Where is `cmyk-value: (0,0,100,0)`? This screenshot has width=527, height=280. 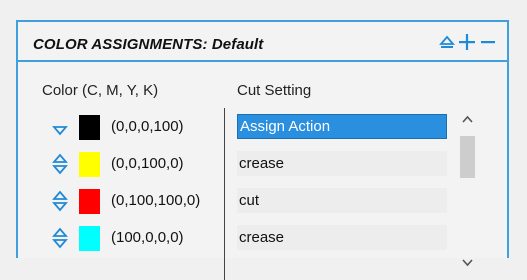
cmyk-value: (0,0,100,0) is located at coordinates (147, 163).